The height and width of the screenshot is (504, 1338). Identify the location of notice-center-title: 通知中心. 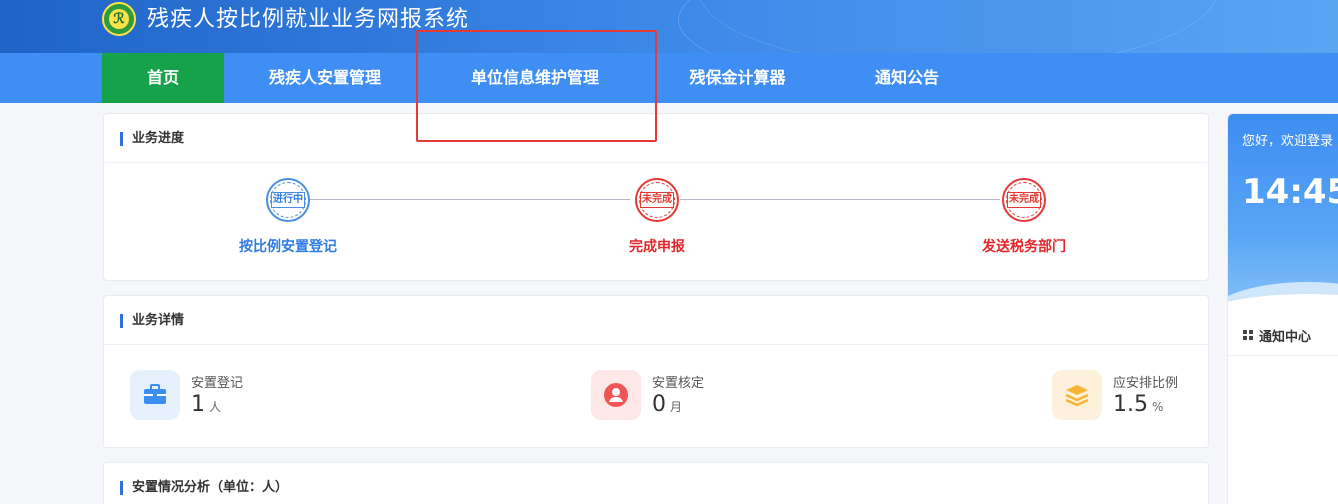
(1285, 335).